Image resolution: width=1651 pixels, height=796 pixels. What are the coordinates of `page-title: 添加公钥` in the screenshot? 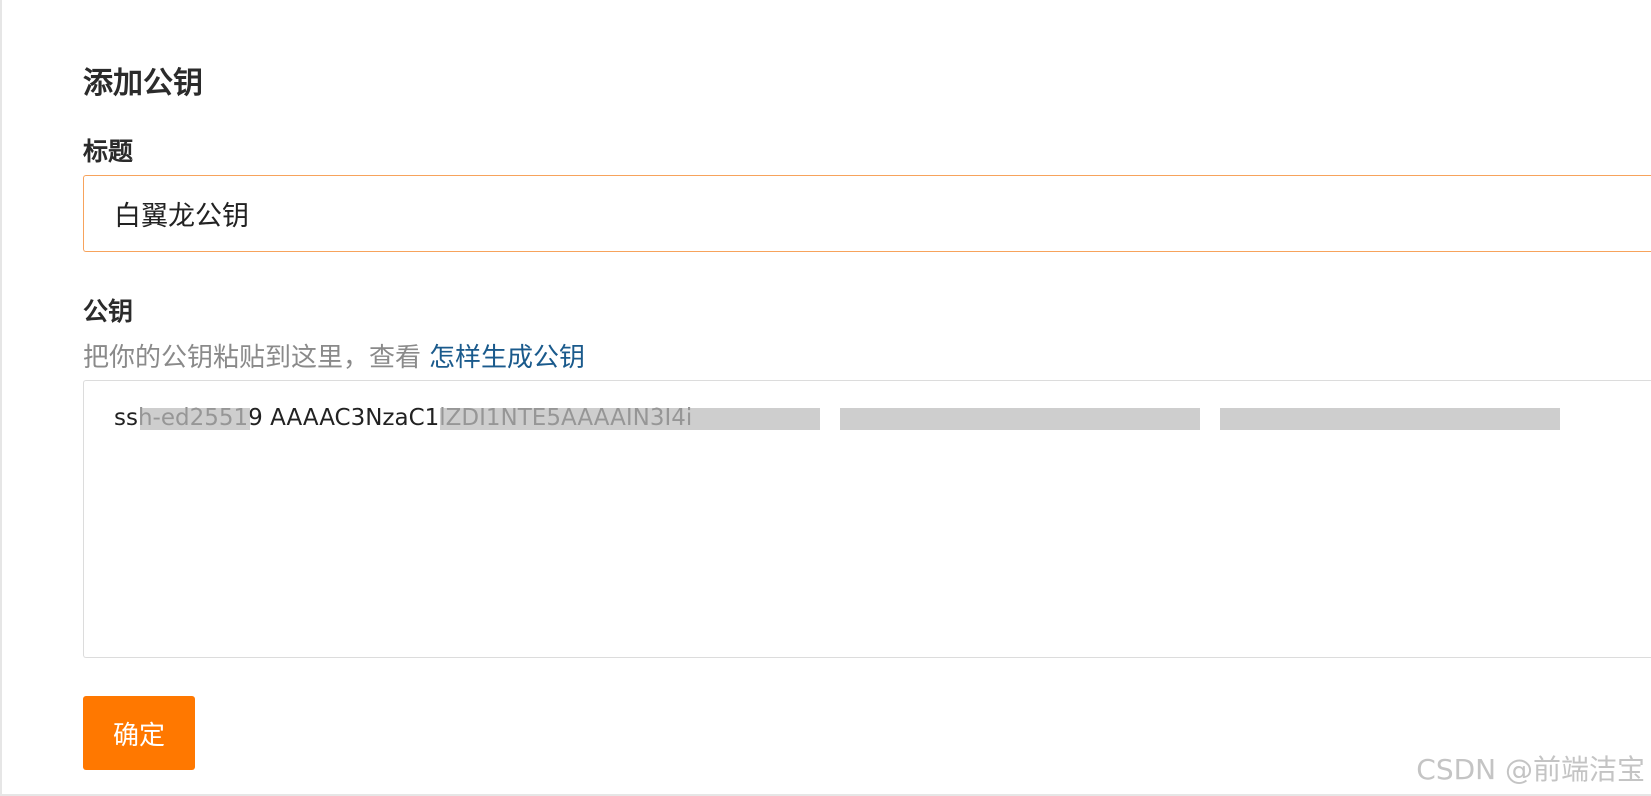 It's located at (143, 83).